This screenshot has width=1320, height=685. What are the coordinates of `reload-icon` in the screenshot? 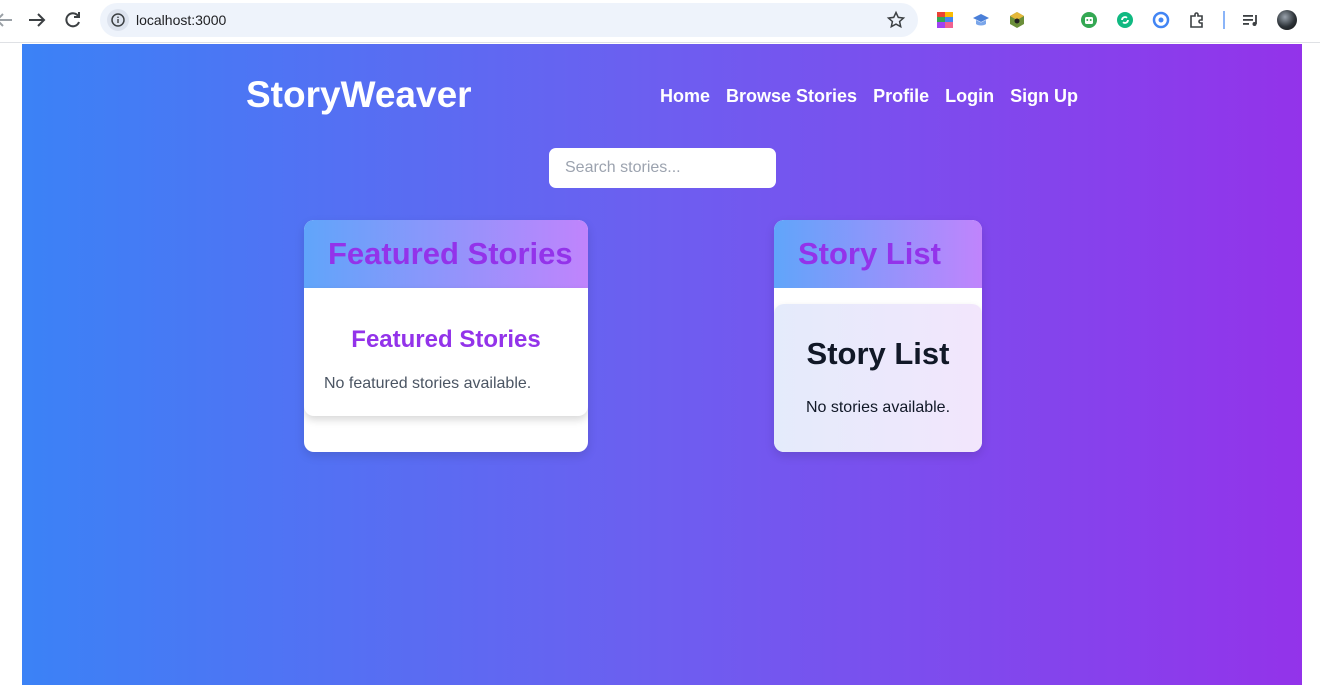 It's located at (73, 20).